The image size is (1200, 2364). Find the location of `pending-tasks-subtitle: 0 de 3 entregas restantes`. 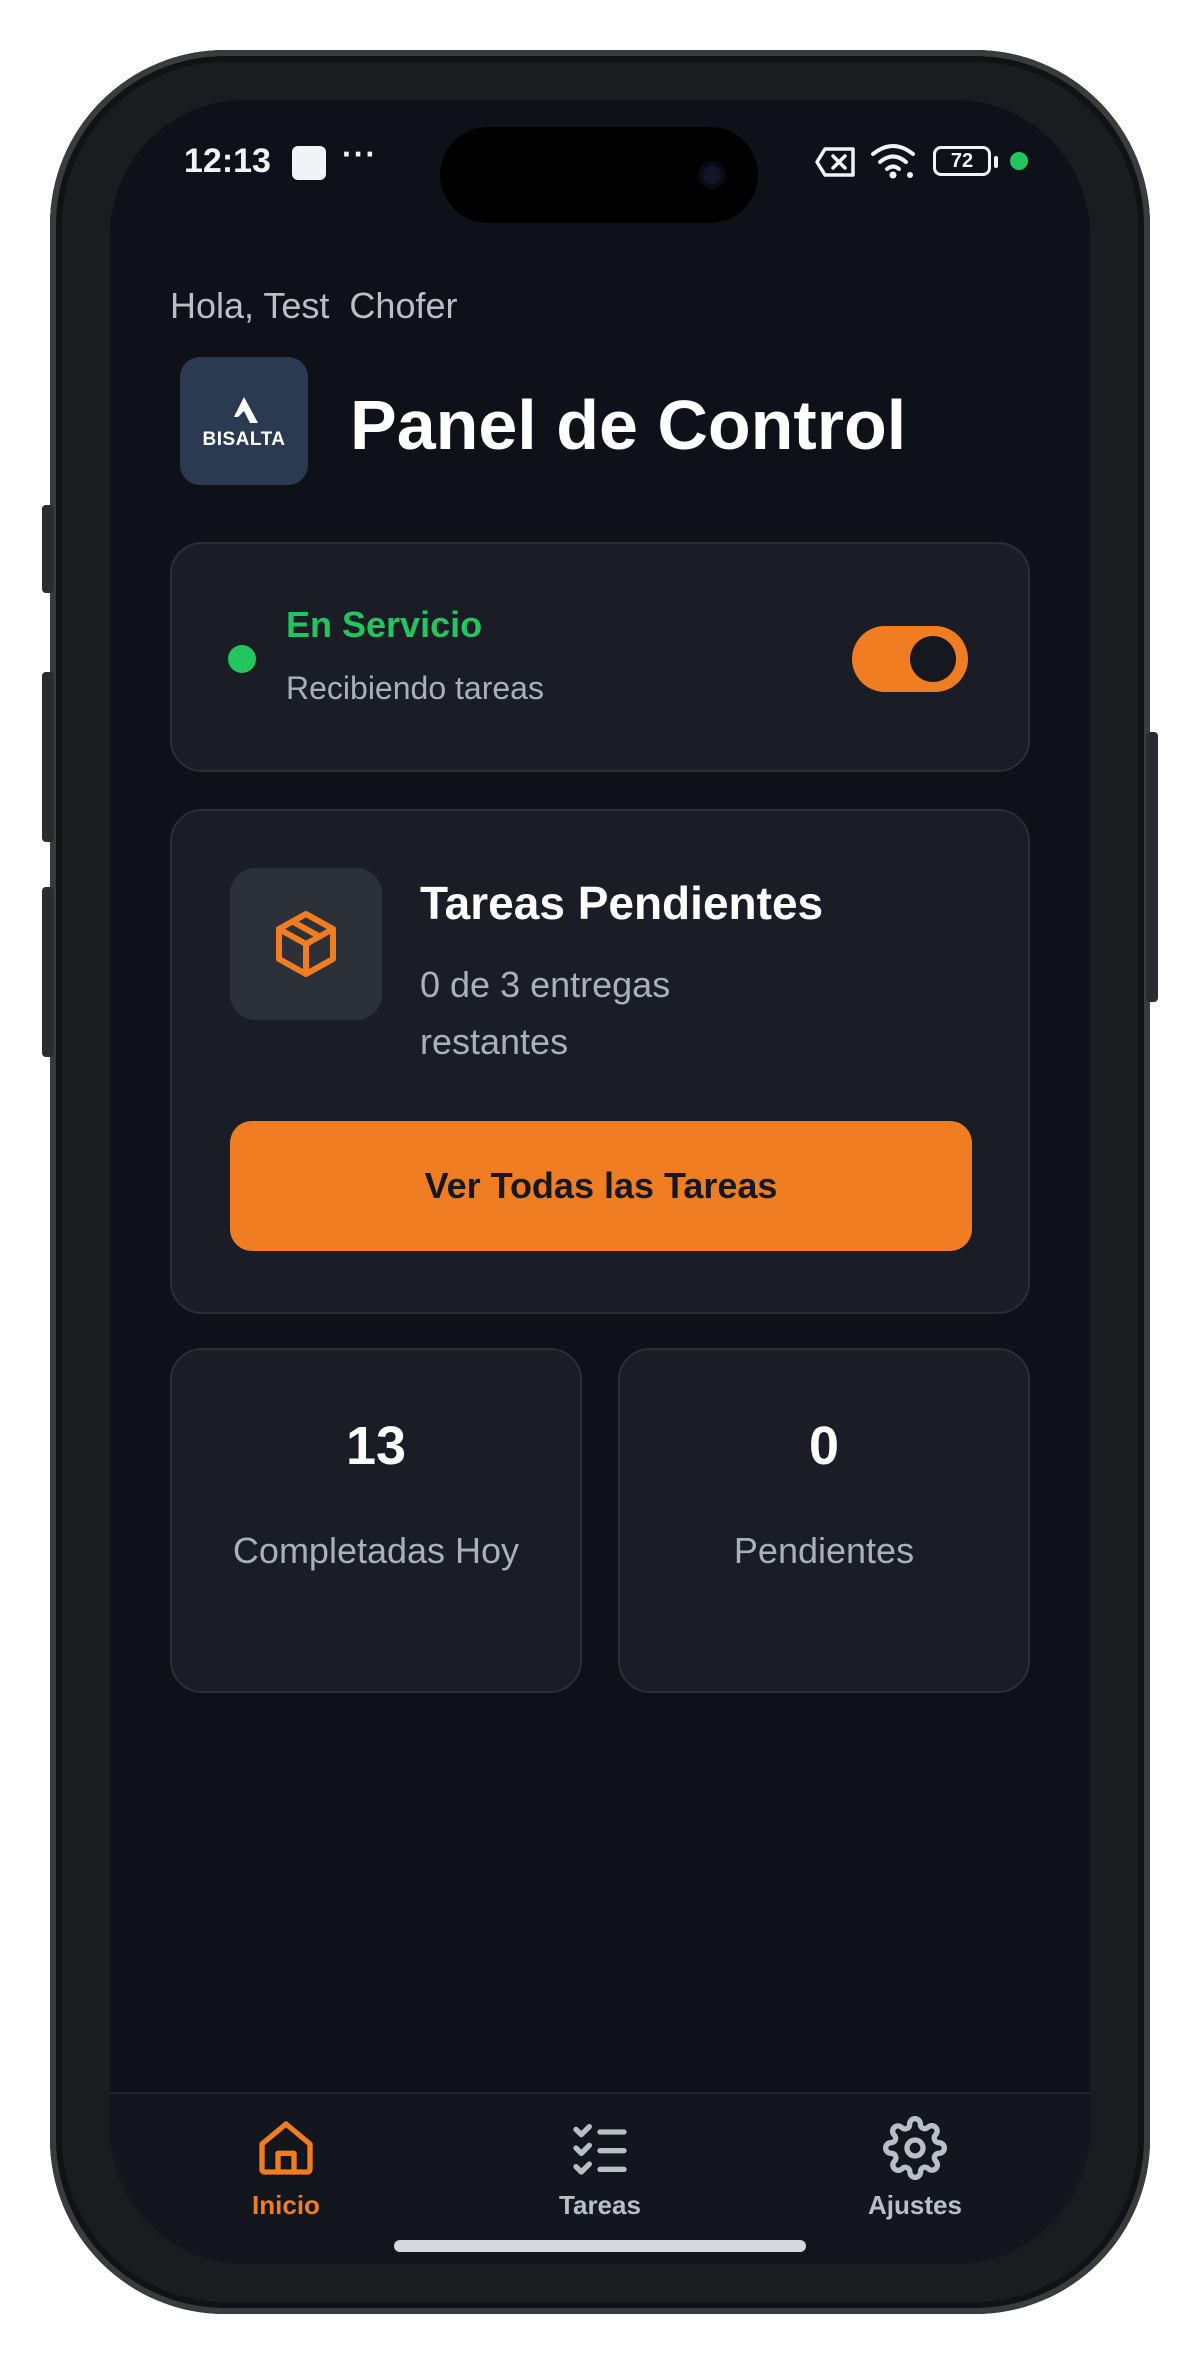

pending-tasks-subtitle: 0 de 3 entregas restantes is located at coordinates (545, 1013).